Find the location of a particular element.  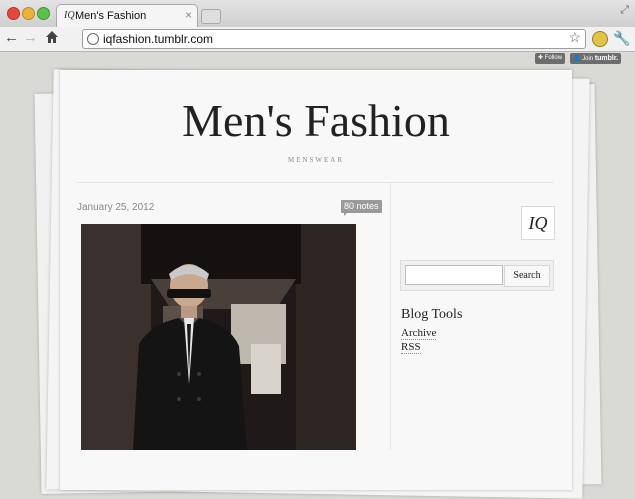

browser-toolbar: ← → iqfashion.tumblr.com ☆ 🔧 is located at coordinates (317, 39).